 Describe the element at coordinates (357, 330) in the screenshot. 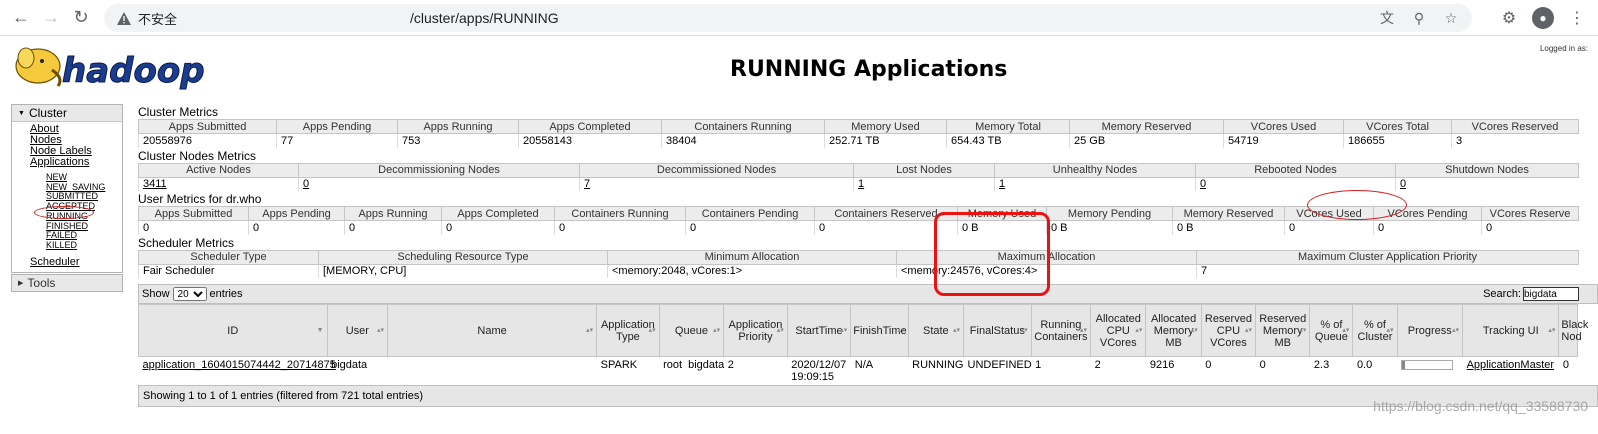

I see `column-header-user: User ▴▾` at that location.